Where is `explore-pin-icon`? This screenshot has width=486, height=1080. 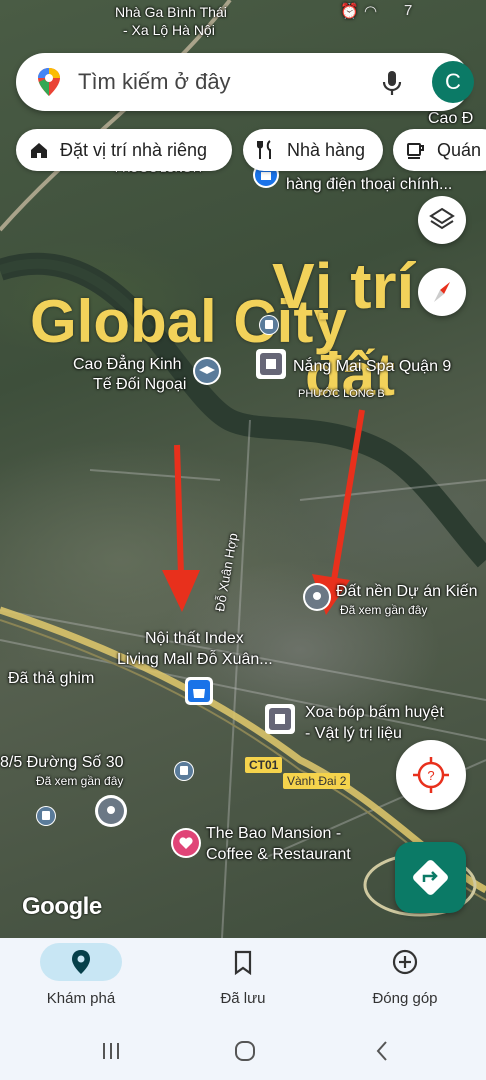 explore-pin-icon is located at coordinates (81, 962).